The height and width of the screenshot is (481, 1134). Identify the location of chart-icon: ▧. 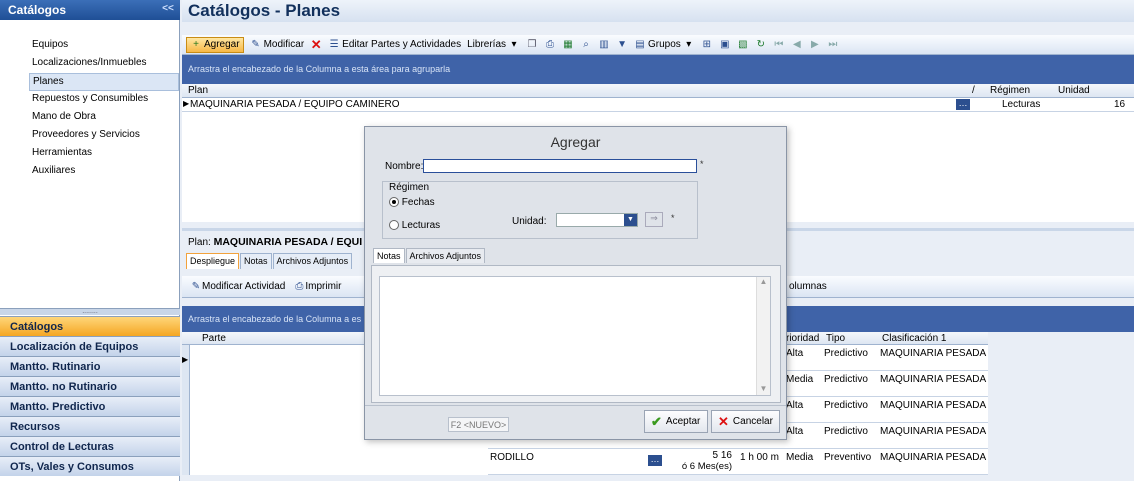
(743, 44).